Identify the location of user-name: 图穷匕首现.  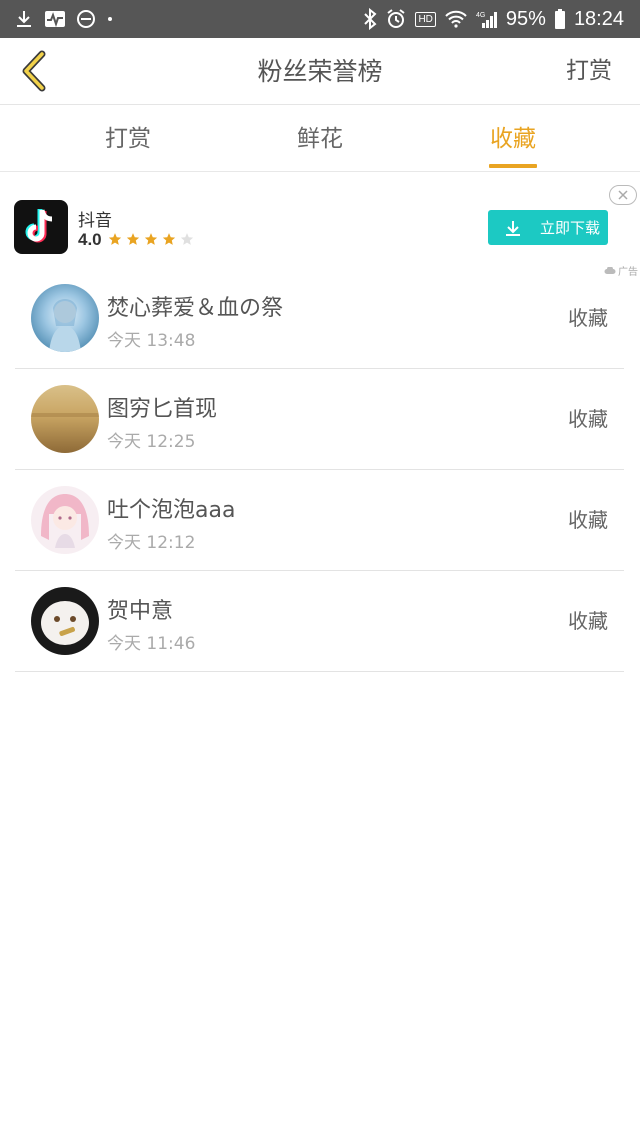
(162, 409).